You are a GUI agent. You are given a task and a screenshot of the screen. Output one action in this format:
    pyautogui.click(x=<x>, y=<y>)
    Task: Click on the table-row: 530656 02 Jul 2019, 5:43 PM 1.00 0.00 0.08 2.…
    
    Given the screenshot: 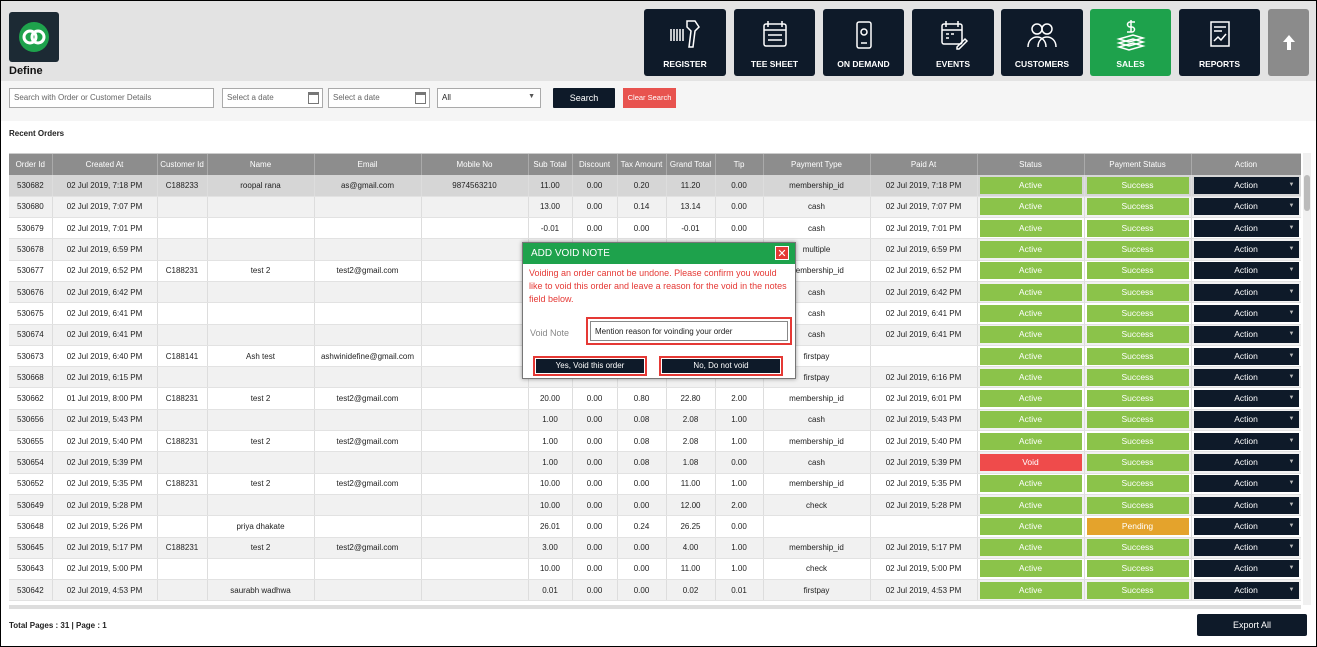 What is the action you would take?
    pyautogui.click(x=655, y=420)
    